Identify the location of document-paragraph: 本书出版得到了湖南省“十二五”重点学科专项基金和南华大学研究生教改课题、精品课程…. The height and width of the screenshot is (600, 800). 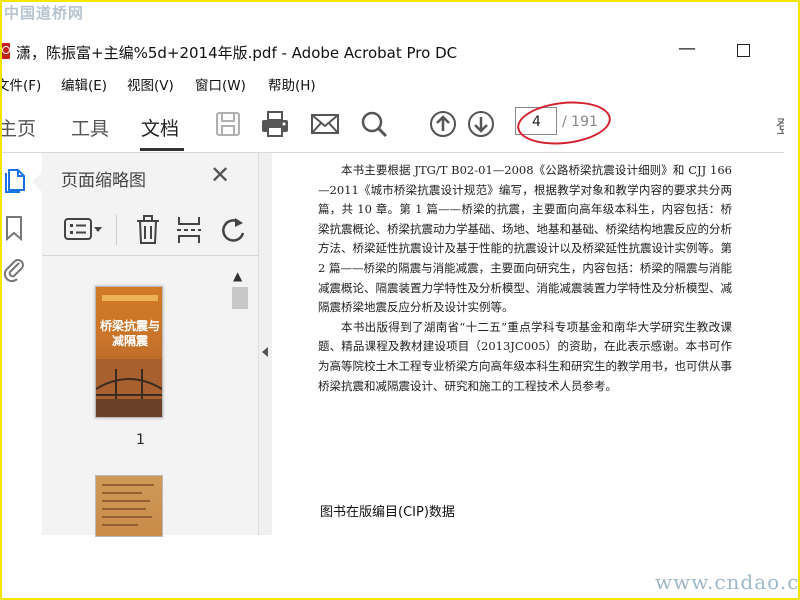
(525, 356).